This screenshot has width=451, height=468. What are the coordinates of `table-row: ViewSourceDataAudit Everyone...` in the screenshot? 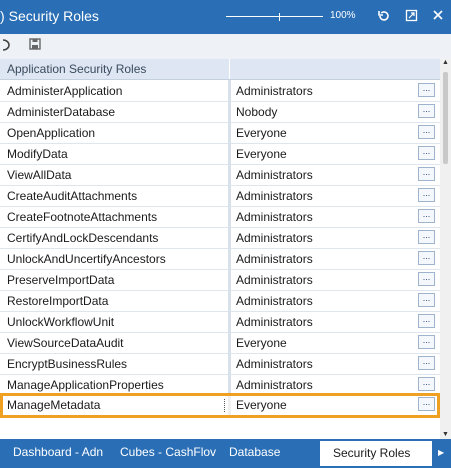 It's located at (220, 343).